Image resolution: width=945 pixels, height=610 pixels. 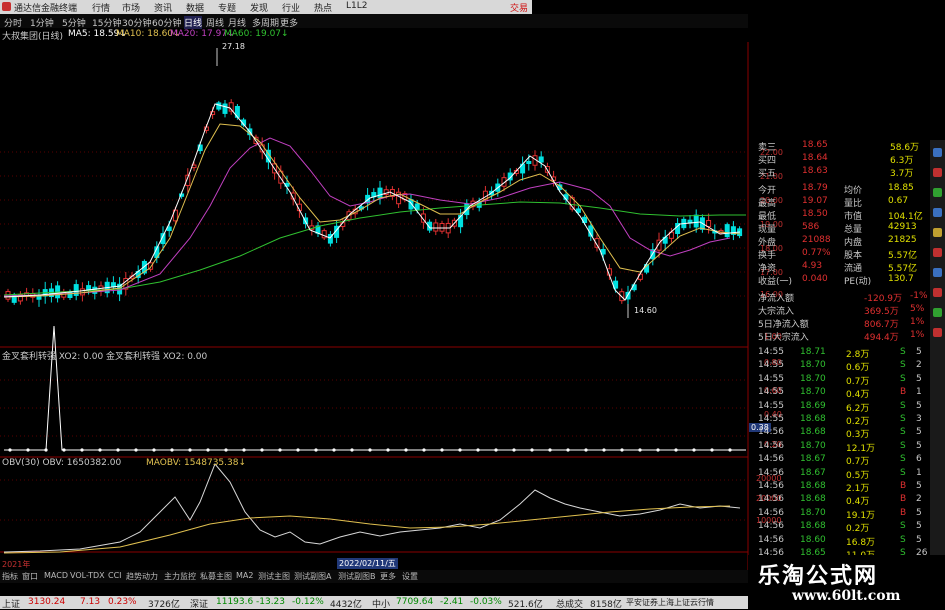 What do you see at coordinates (919, 512) in the screenshot?
I see `tick-count: 5` at bounding box center [919, 512].